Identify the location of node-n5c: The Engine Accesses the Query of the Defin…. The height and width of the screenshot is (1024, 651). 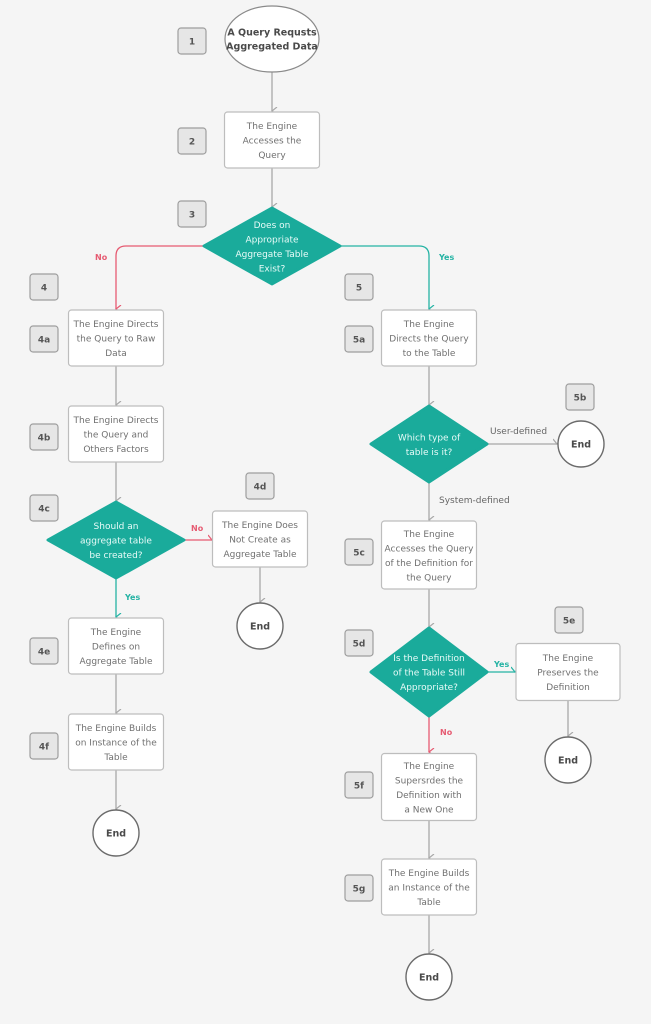
(429, 555).